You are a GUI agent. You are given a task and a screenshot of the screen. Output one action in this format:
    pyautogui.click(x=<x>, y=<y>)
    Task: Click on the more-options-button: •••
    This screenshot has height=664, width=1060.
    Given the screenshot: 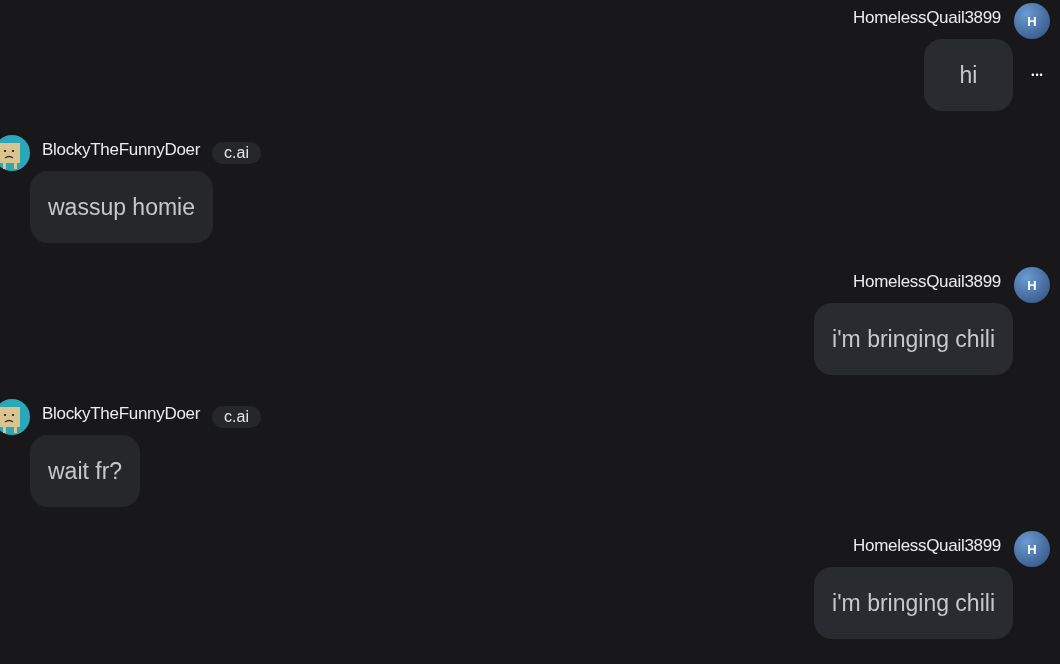 What is the action you would take?
    pyautogui.click(x=1037, y=75)
    